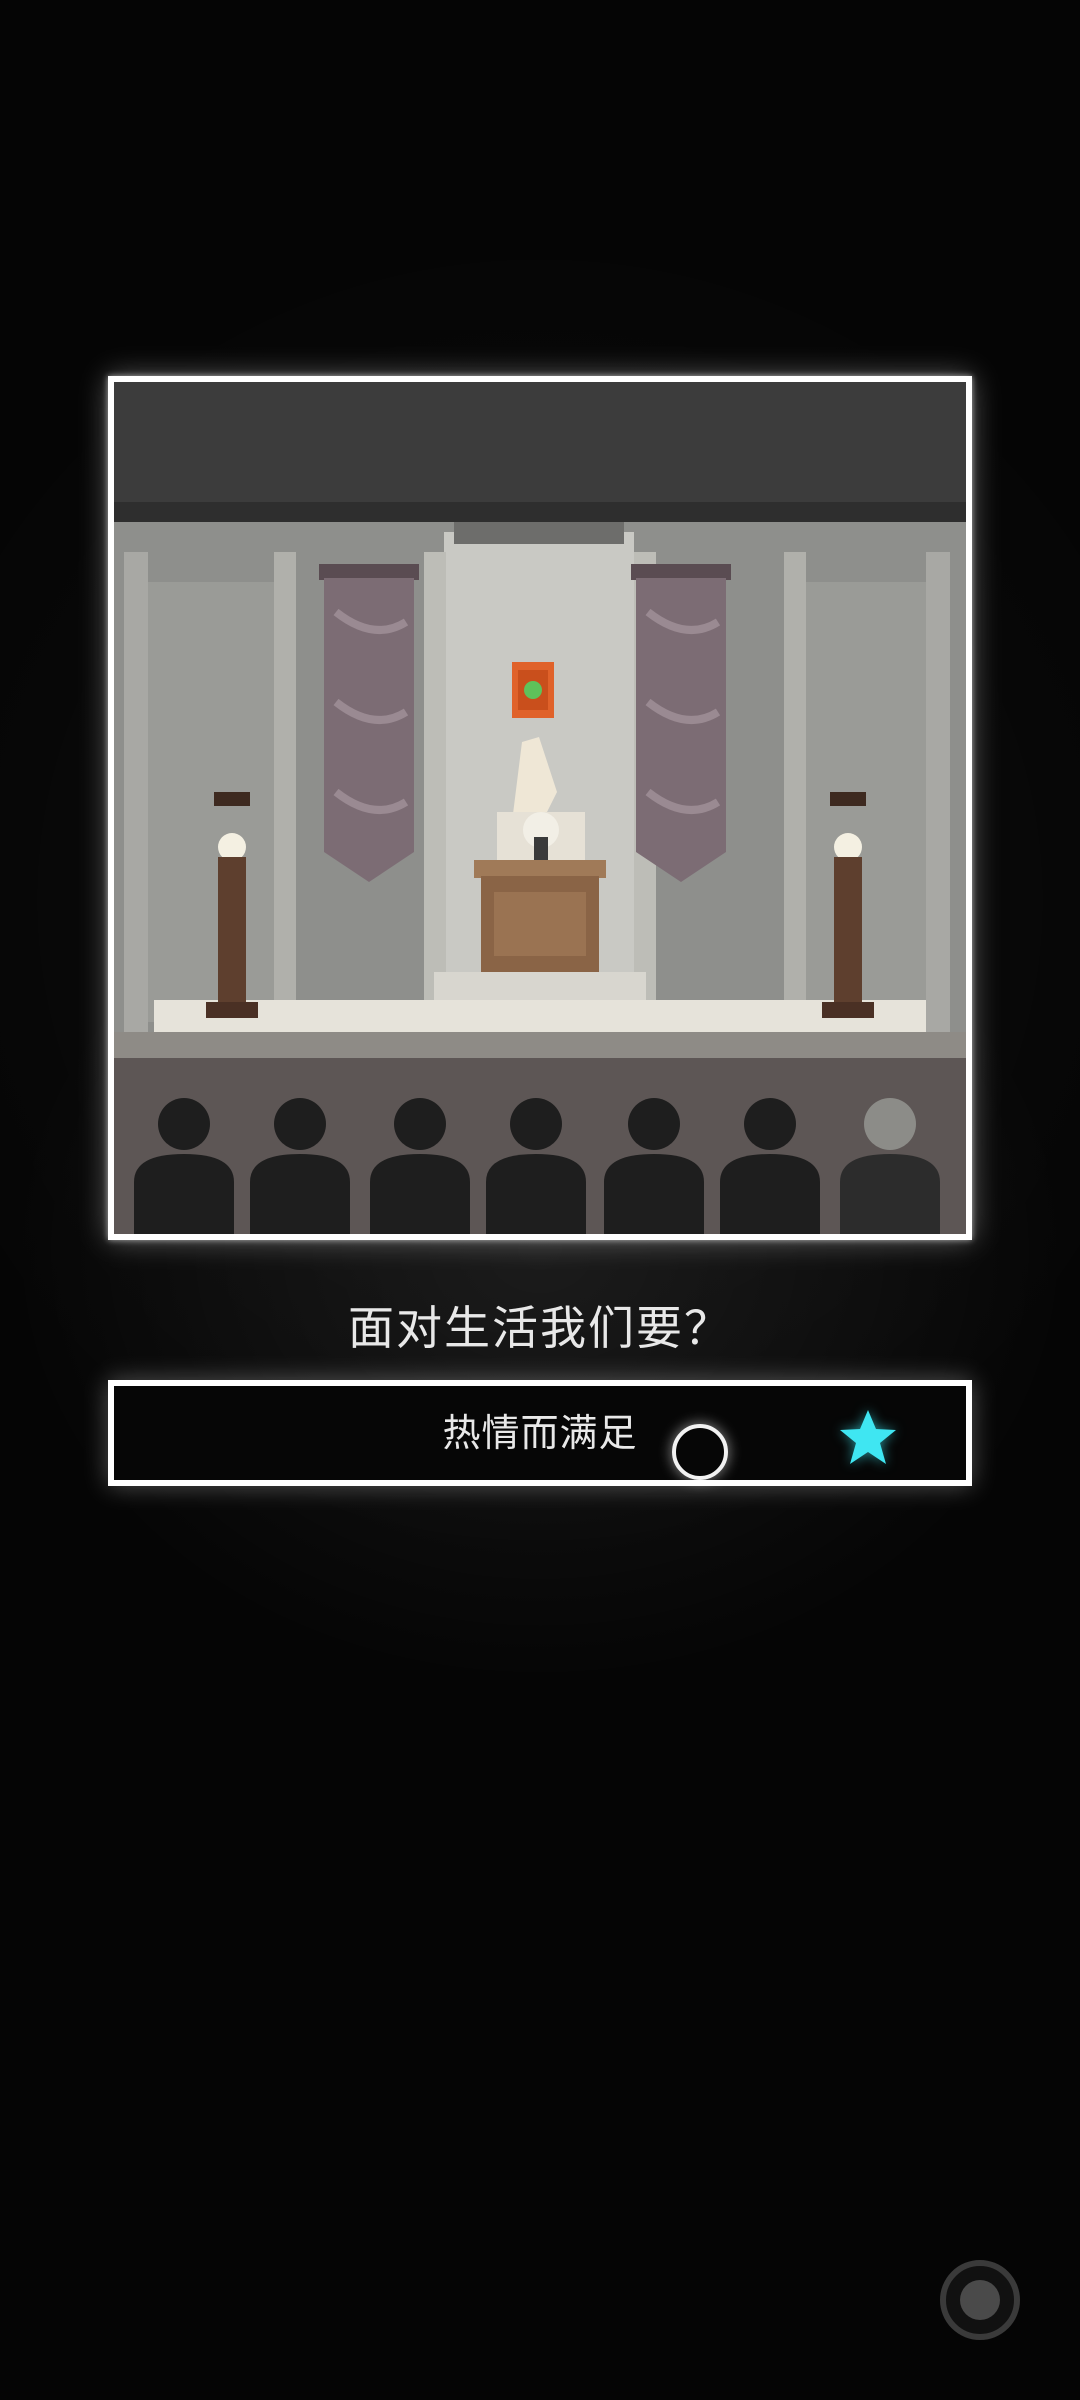 This screenshot has height=2400, width=1080. I want to click on menu-button-dot, so click(980, 2300).